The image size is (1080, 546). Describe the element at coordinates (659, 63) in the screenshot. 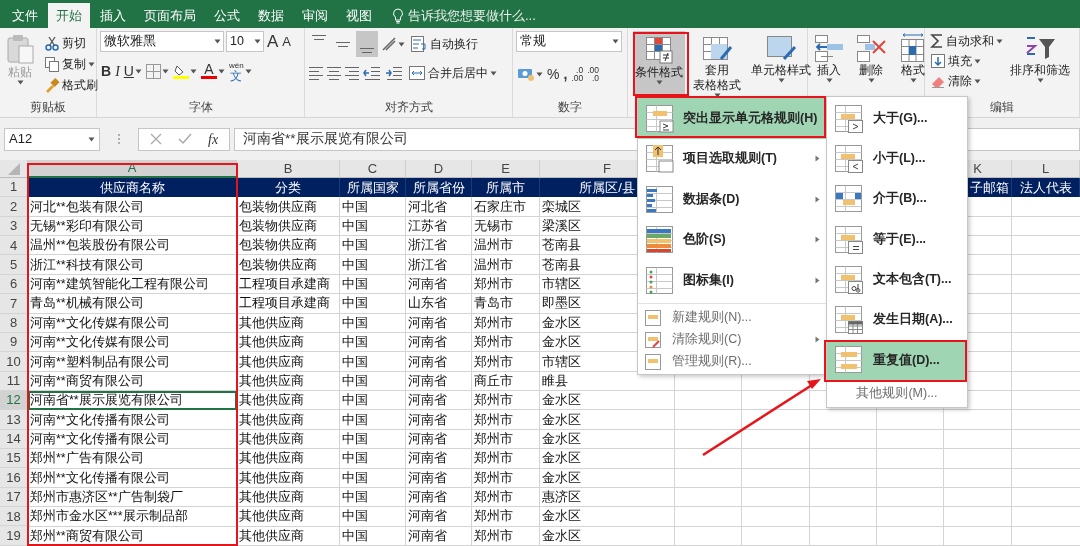

I see `conditional-formatting-button: 条件格式` at that location.